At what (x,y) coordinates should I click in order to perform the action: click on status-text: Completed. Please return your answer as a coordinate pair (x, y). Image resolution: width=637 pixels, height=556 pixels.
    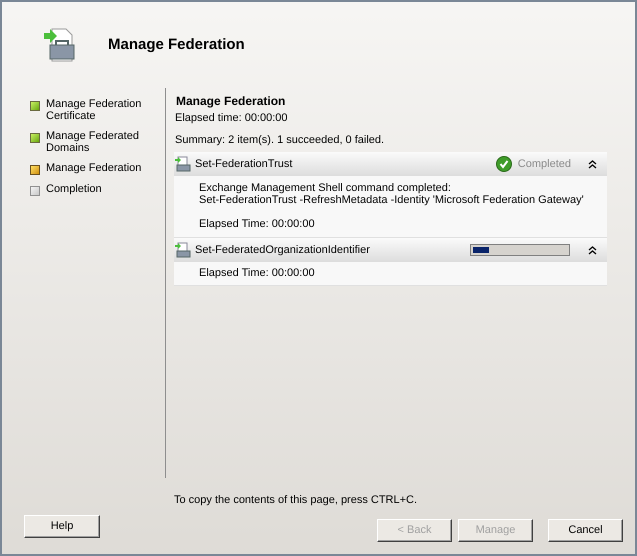
    Looking at the image, I should click on (544, 164).